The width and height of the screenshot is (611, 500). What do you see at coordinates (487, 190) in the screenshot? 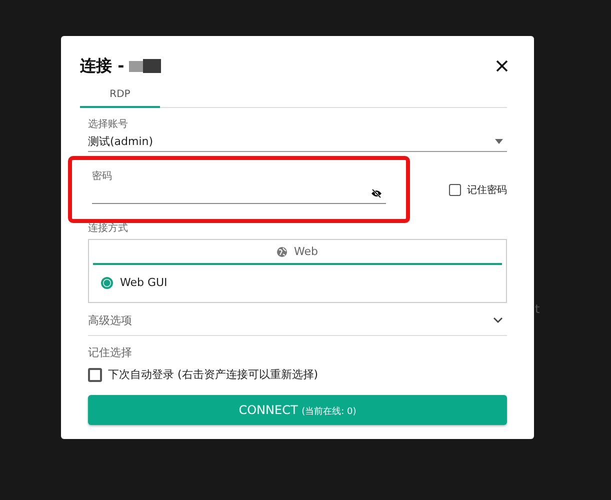
I see `checkbox-label: 记住密码` at bounding box center [487, 190].